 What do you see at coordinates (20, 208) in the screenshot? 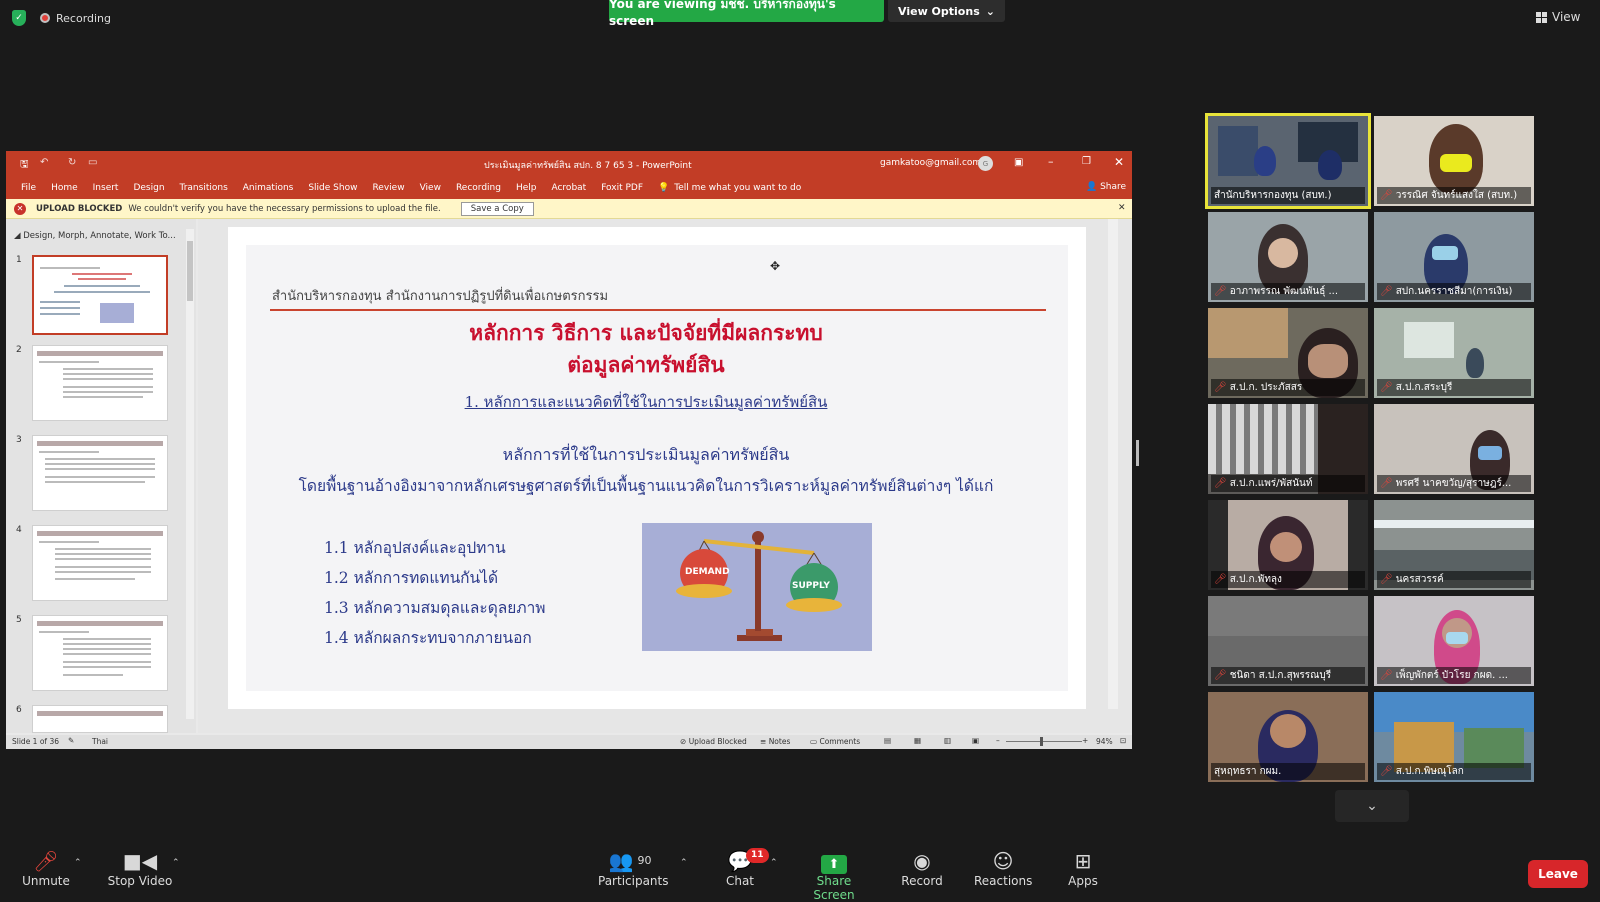
I see `error-icon: ✕` at bounding box center [20, 208].